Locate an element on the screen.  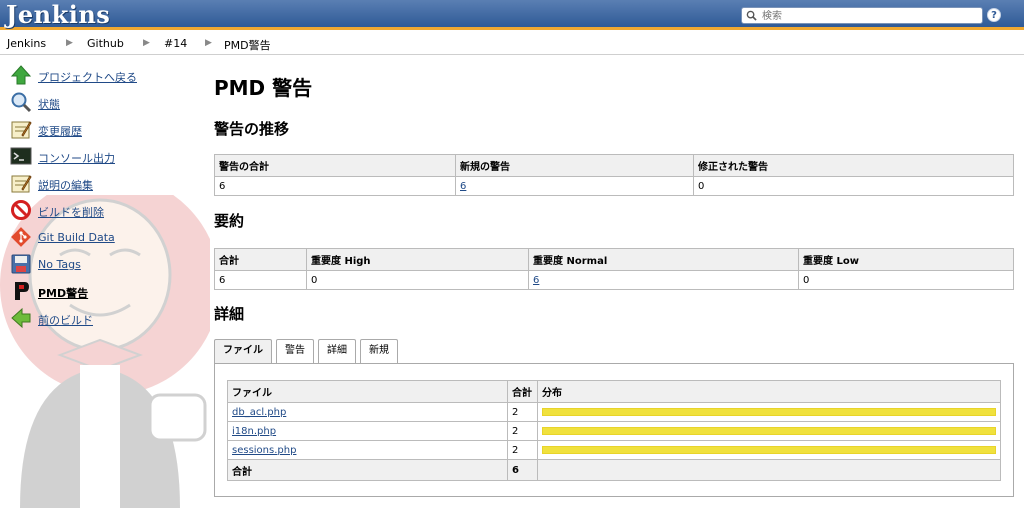
table-total-row: 合計 6 is located at coordinates (614, 470).